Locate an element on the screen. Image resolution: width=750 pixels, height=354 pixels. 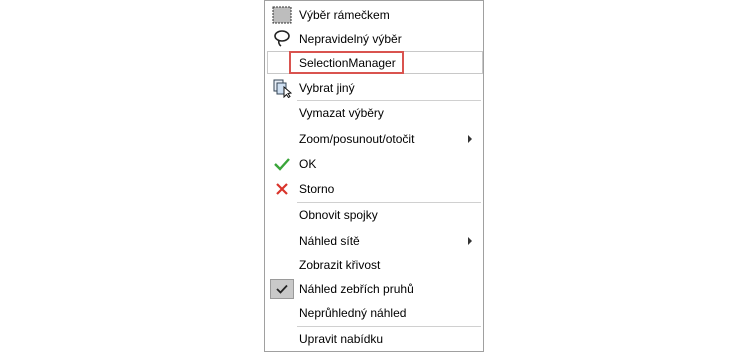
menu-item-clear-selections: Vymazat výběry is located at coordinates (374, 113).